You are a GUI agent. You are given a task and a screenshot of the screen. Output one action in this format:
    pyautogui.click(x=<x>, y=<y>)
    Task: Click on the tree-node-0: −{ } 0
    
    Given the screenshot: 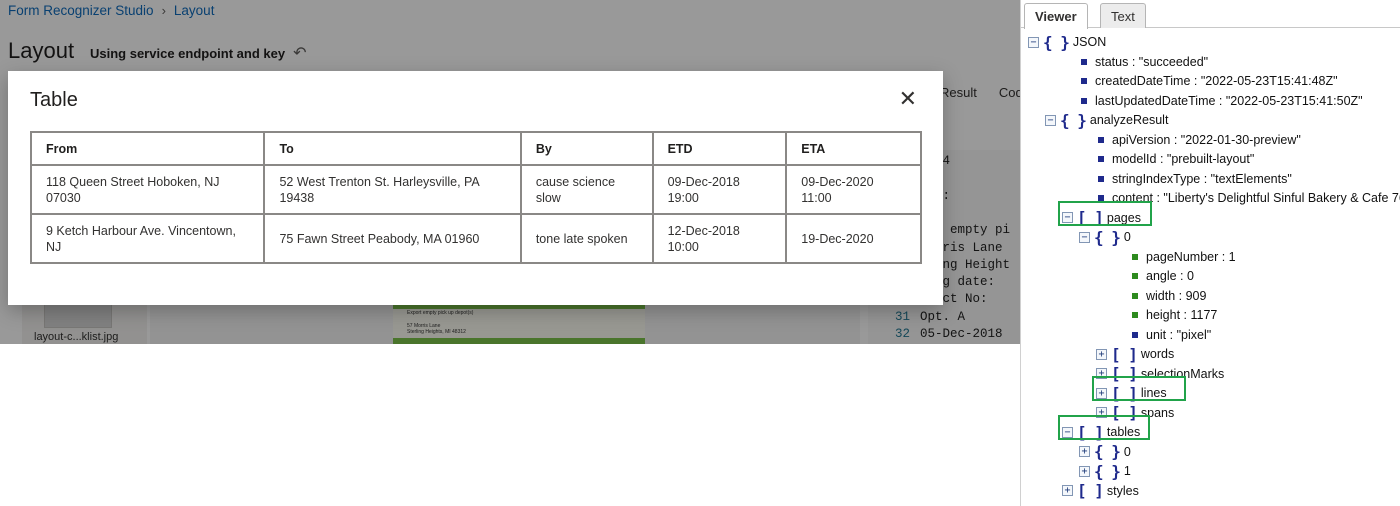 What is the action you would take?
    pyautogui.click(x=1105, y=237)
    